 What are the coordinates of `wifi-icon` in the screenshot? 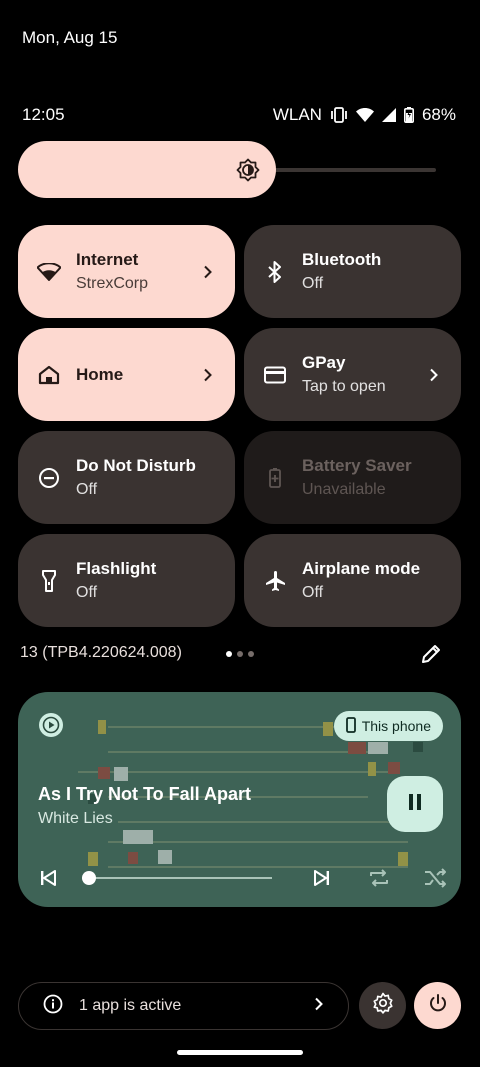 It's located at (49, 272).